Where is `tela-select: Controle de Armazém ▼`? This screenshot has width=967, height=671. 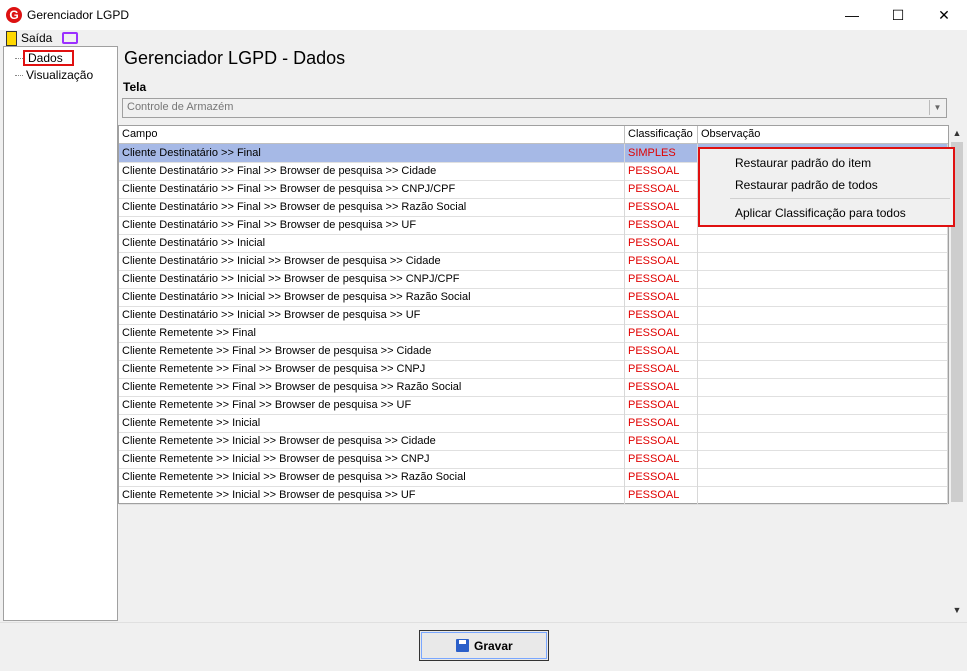 tela-select: Controle de Armazém ▼ is located at coordinates (534, 108).